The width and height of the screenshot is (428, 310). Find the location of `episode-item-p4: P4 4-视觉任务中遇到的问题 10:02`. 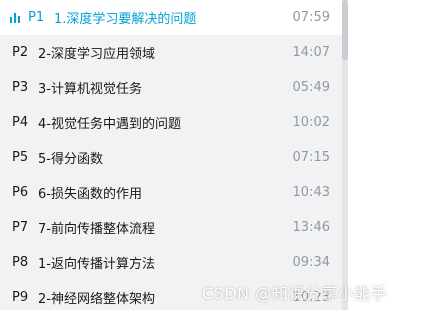

episode-item-p4: P4 4-视觉任务中遇到的问题 10:02 is located at coordinates (171, 122).